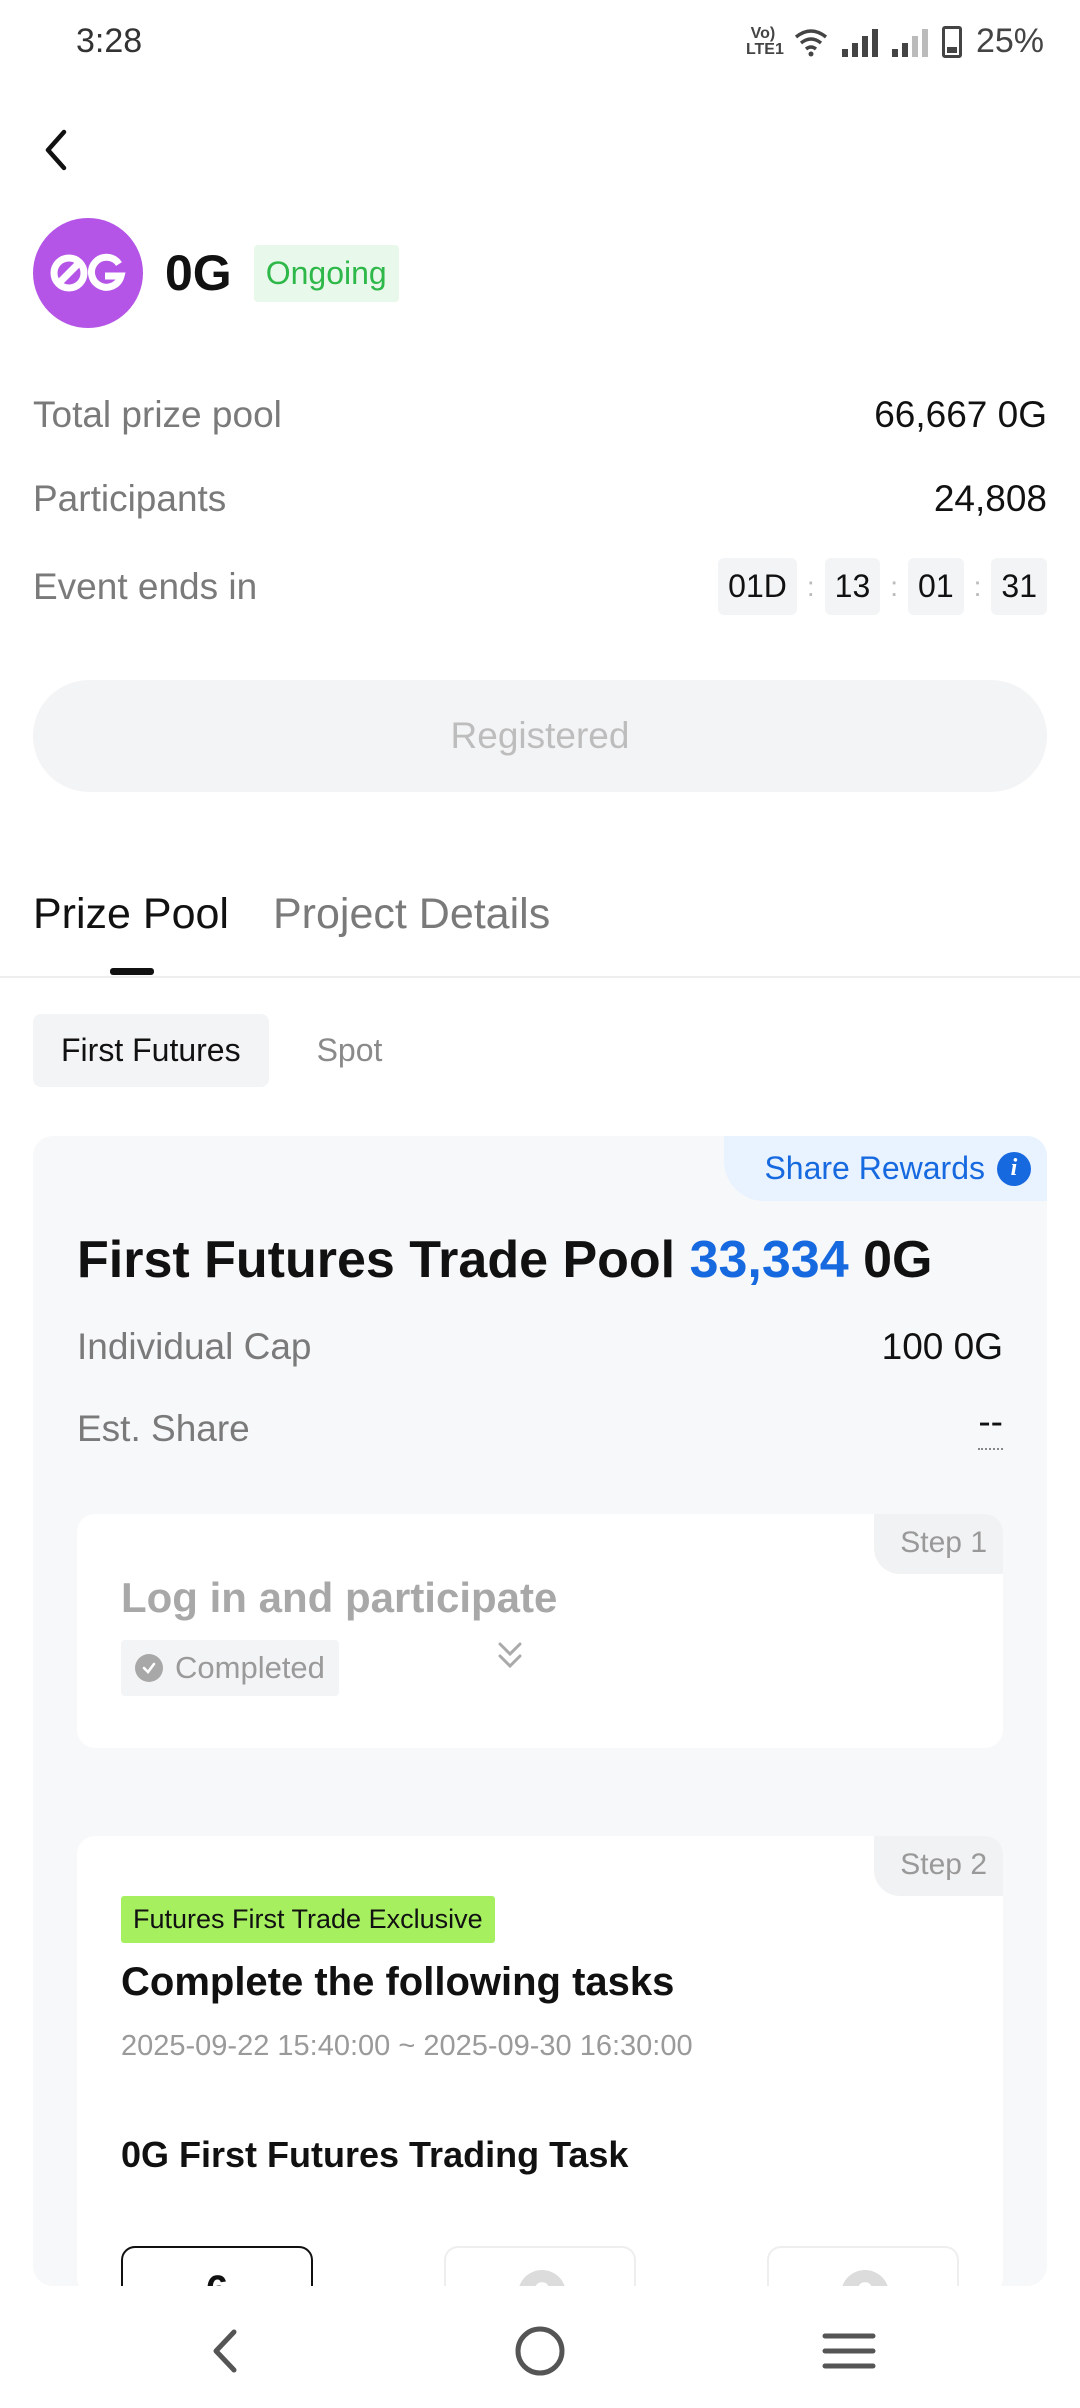  Describe the element at coordinates (852, 586) in the screenshot. I see `timer-hours: 13` at that location.